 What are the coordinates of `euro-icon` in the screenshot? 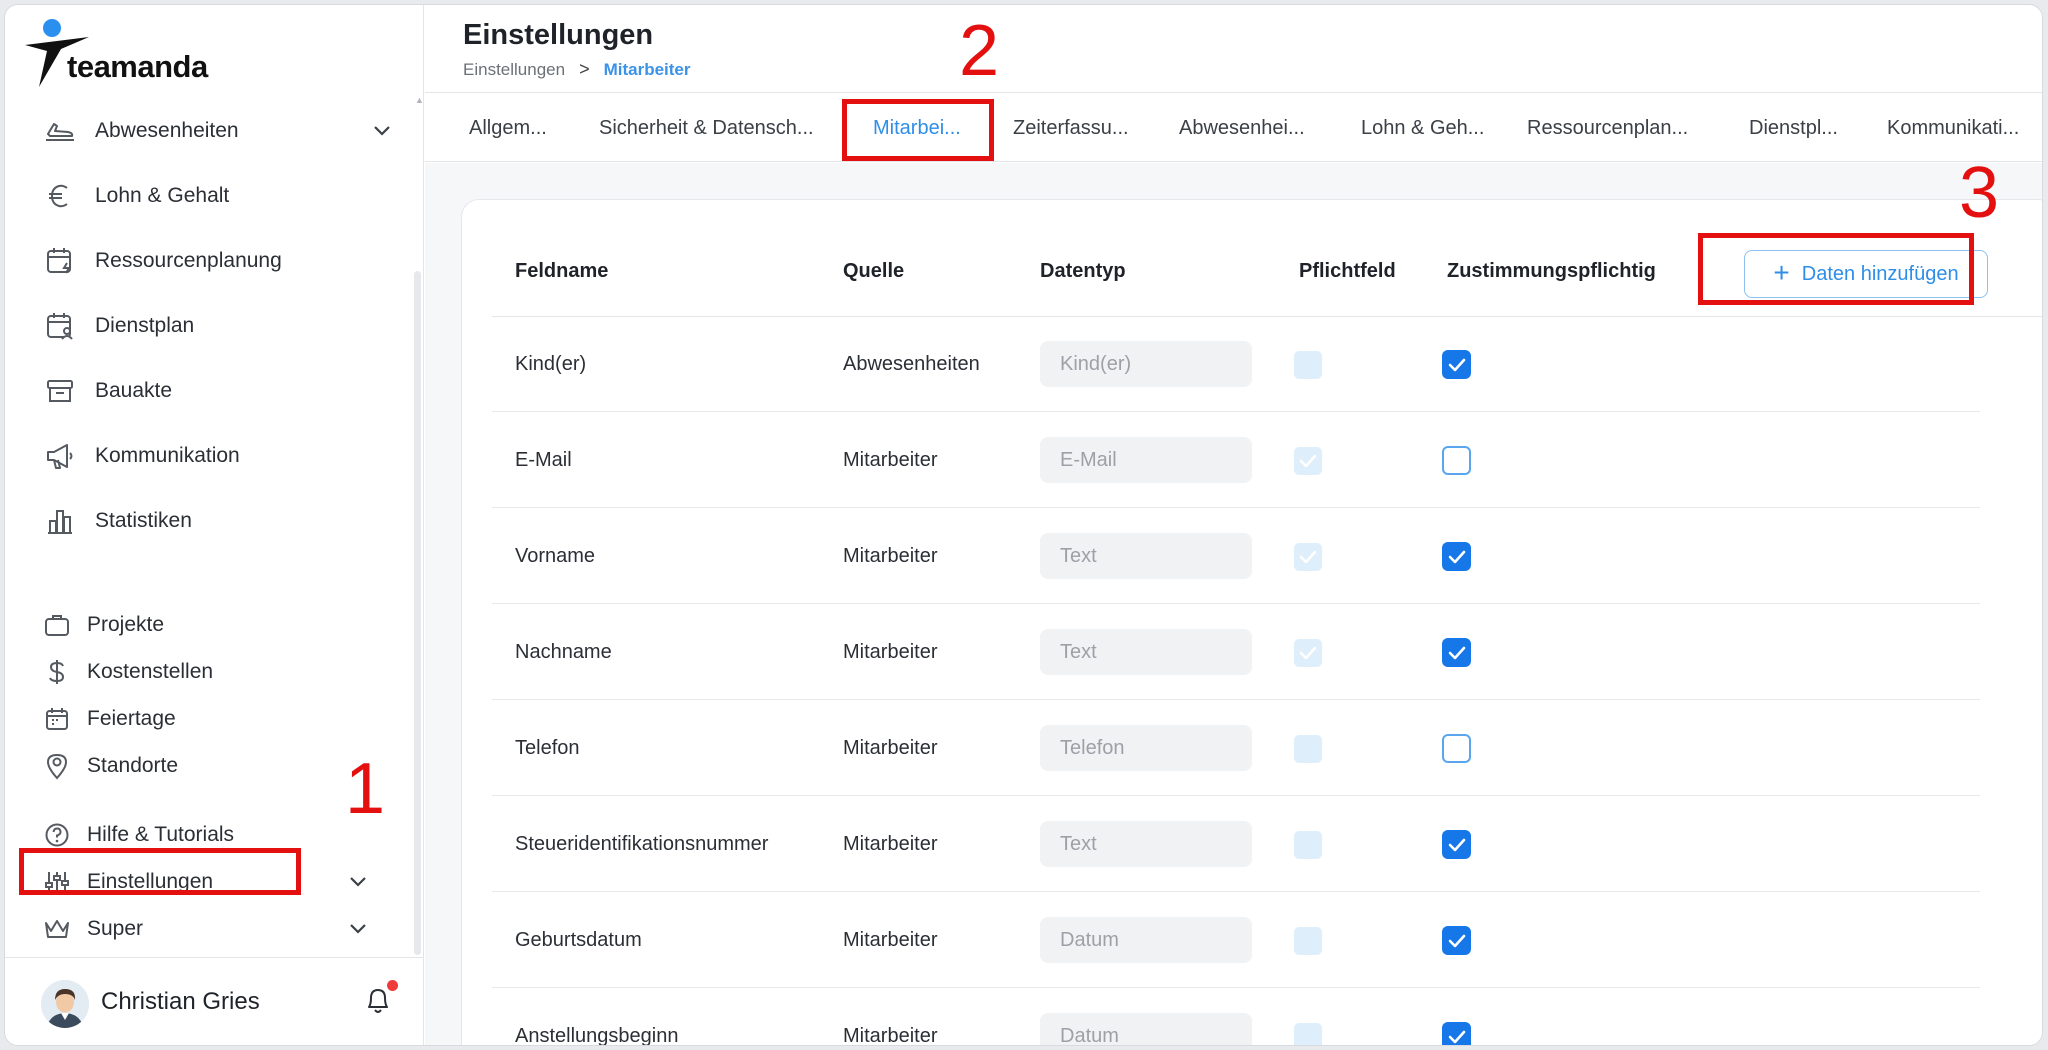 It's located at (60, 196).